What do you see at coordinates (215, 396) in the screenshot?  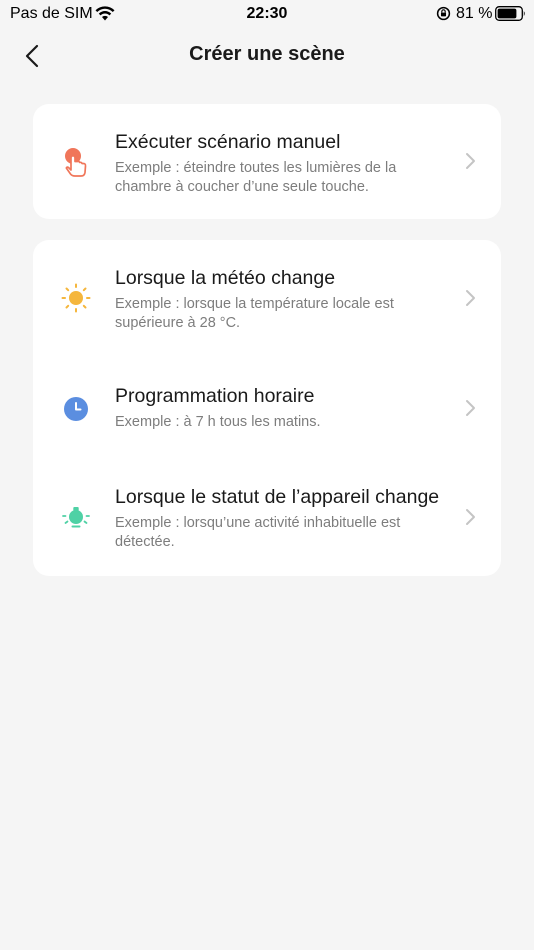 I see `schedule-title: Programmation horaire` at bounding box center [215, 396].